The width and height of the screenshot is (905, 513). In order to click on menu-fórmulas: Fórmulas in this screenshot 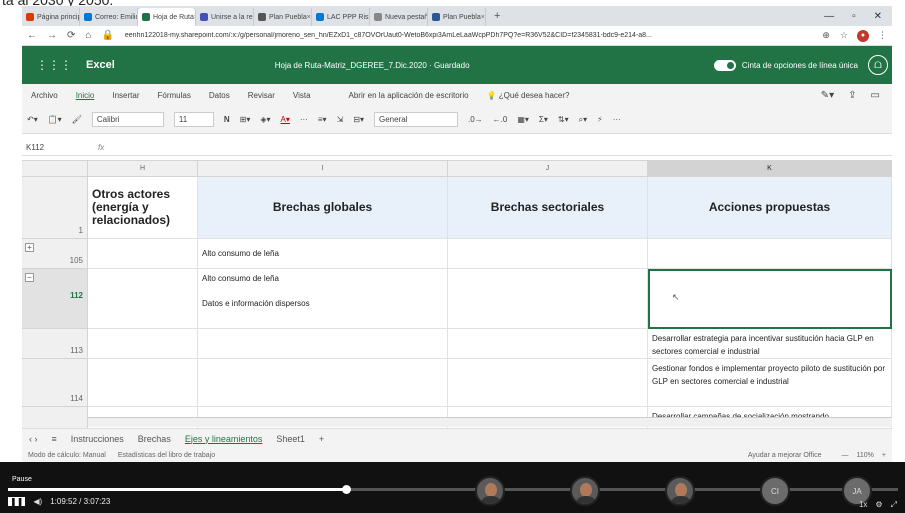, I will do `click(174, 95)`.